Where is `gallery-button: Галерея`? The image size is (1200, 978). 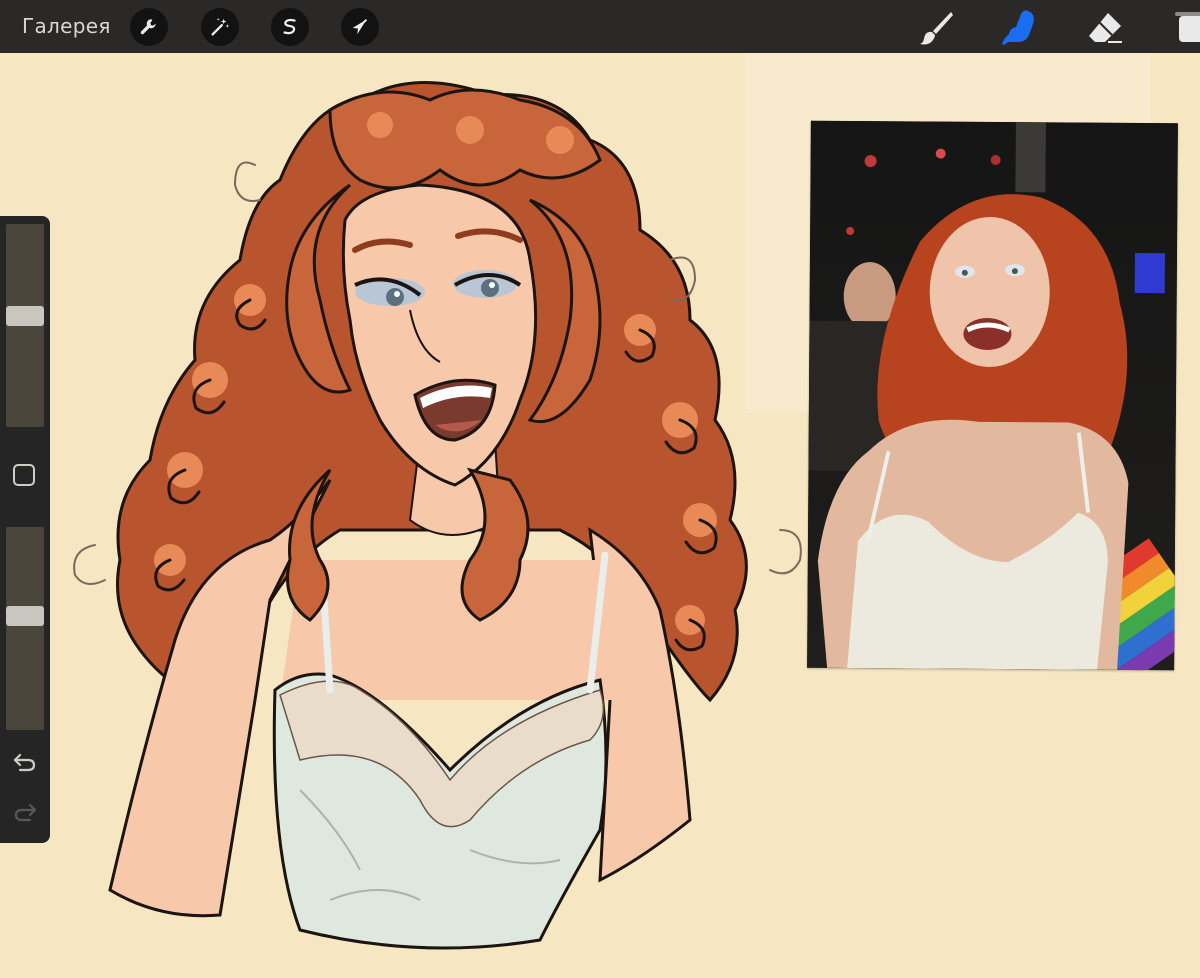 gallery-button: Галерея is located at coordinates (66, 26).